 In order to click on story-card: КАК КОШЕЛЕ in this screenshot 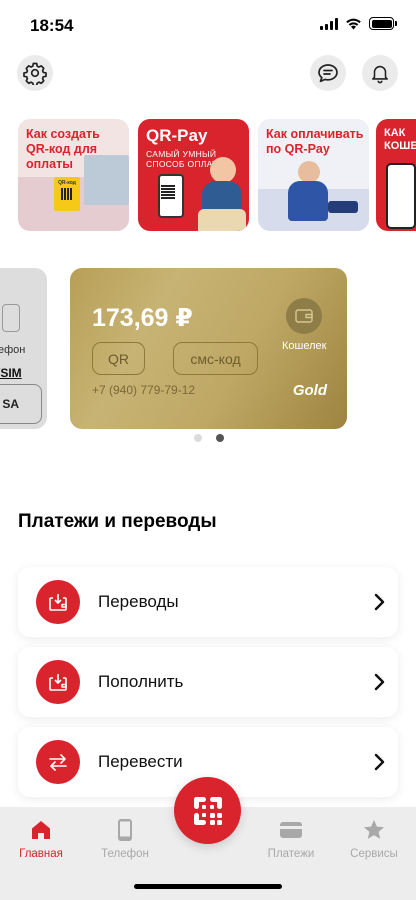, I will do `click(396, 175)`.